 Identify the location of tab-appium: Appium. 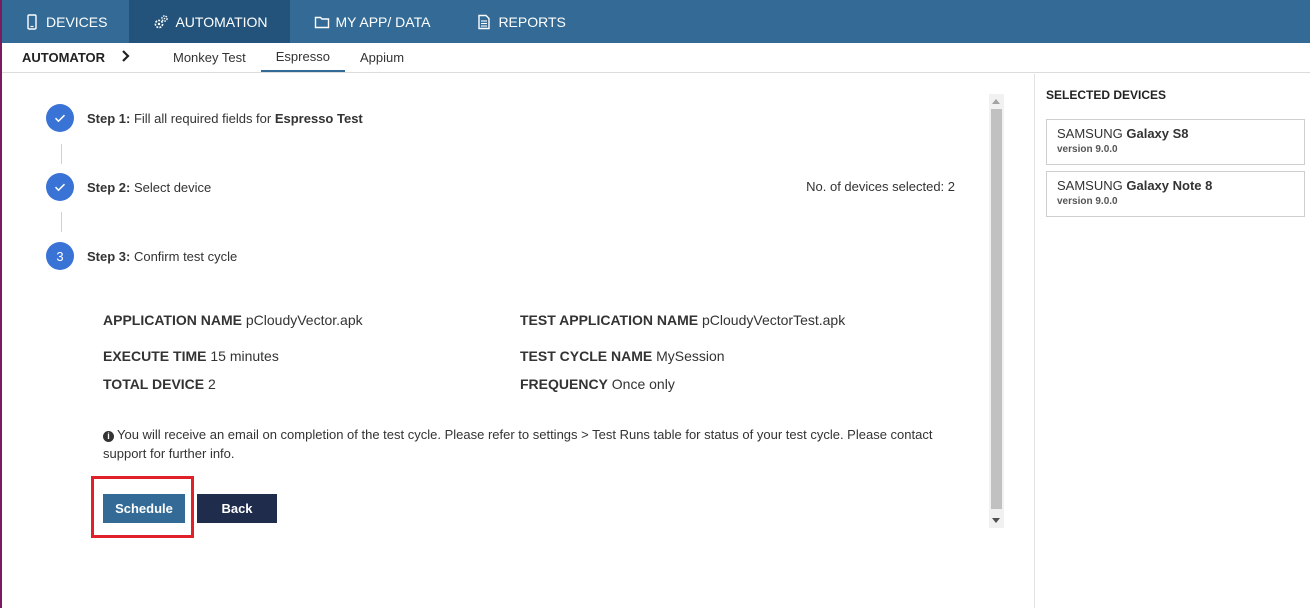
(382, 57).